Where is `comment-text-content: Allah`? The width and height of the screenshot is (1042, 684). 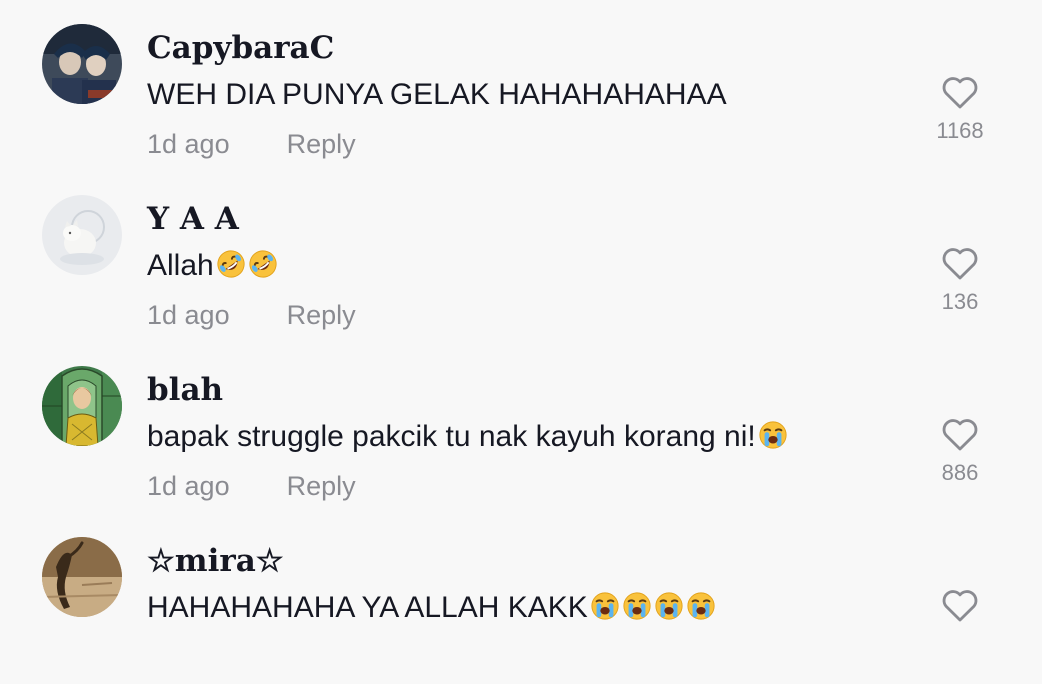
comment-text-content: Allah is located at coordinates (180, 265).